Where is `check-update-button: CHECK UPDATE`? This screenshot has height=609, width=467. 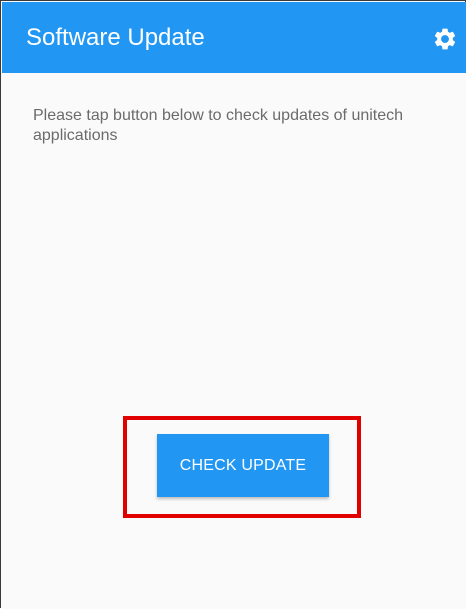 check-update-button: CHECK UPDATE is located at coordinates (243, 465).